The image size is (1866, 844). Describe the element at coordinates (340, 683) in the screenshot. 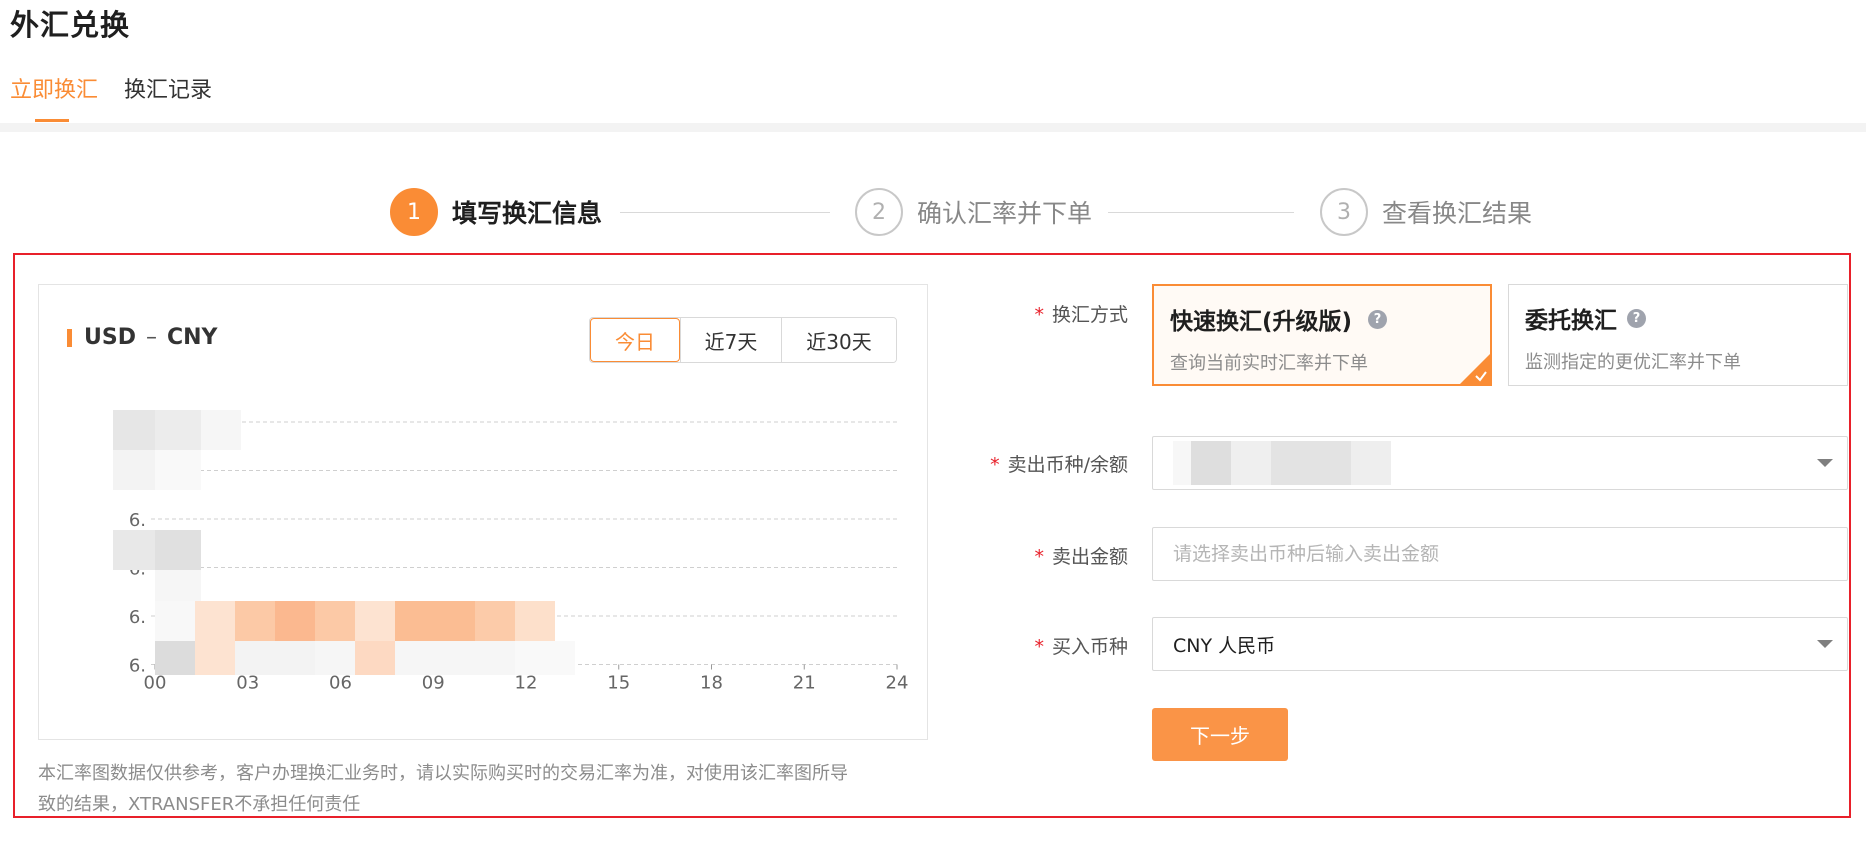

I see `x-tick-label: 06` at that location.